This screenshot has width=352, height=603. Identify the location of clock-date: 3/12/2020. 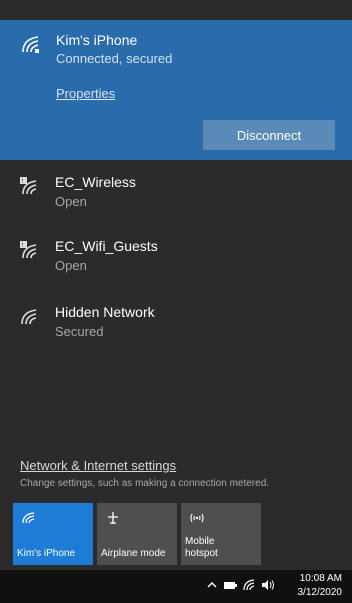
(320, 592).